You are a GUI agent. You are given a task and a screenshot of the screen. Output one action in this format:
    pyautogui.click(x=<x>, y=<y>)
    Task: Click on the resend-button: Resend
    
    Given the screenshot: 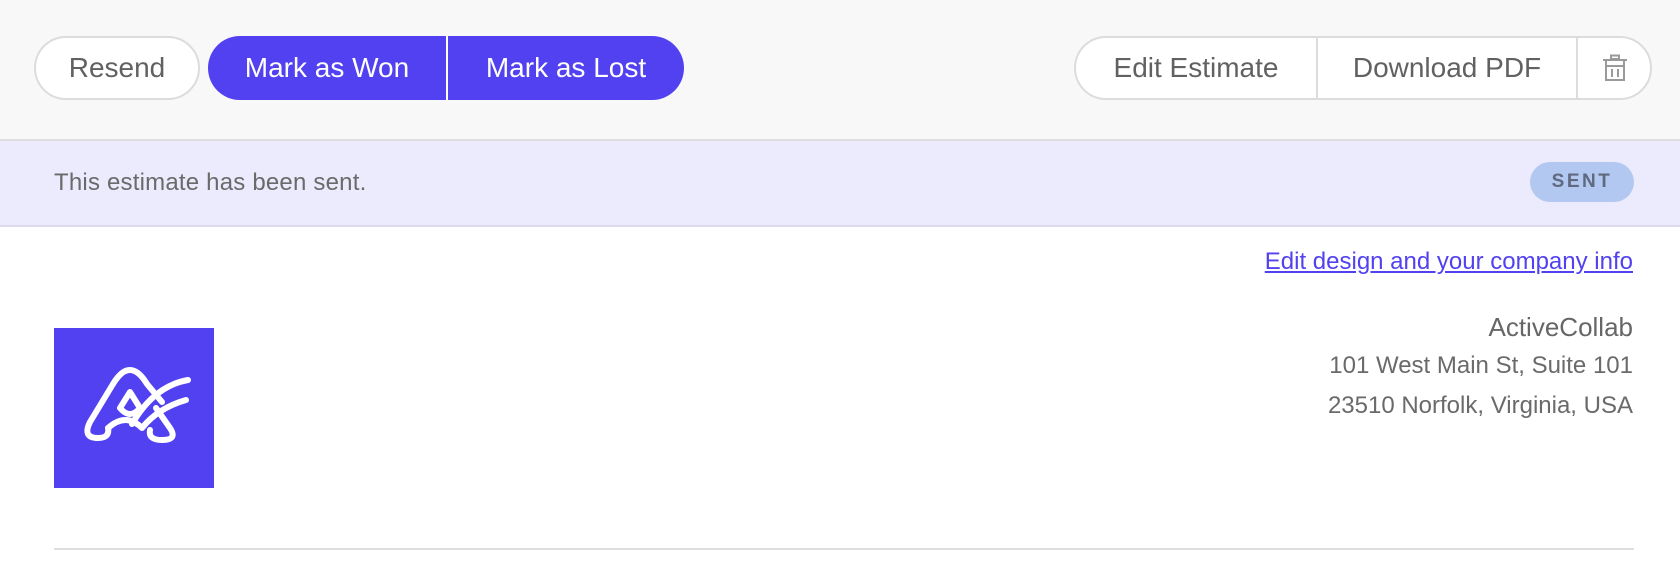 What is the action you would take?
    pyautogui.click(x=117, y=68)
    